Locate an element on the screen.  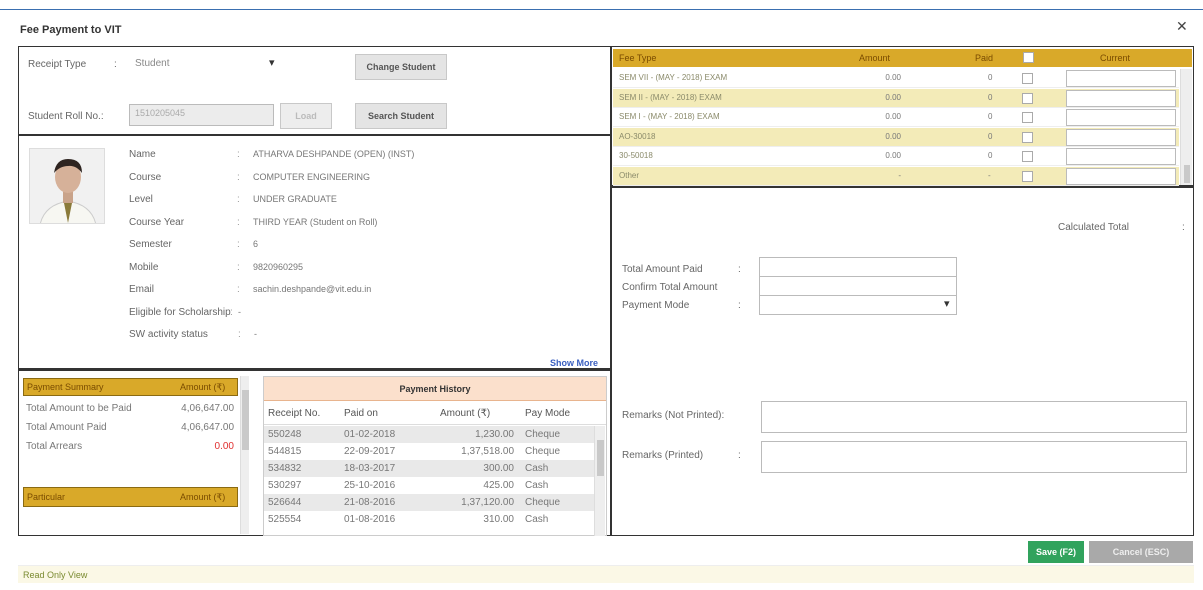
confirm-total-amount-label: Confirm Total Amount is located at coordinates (670, 287).